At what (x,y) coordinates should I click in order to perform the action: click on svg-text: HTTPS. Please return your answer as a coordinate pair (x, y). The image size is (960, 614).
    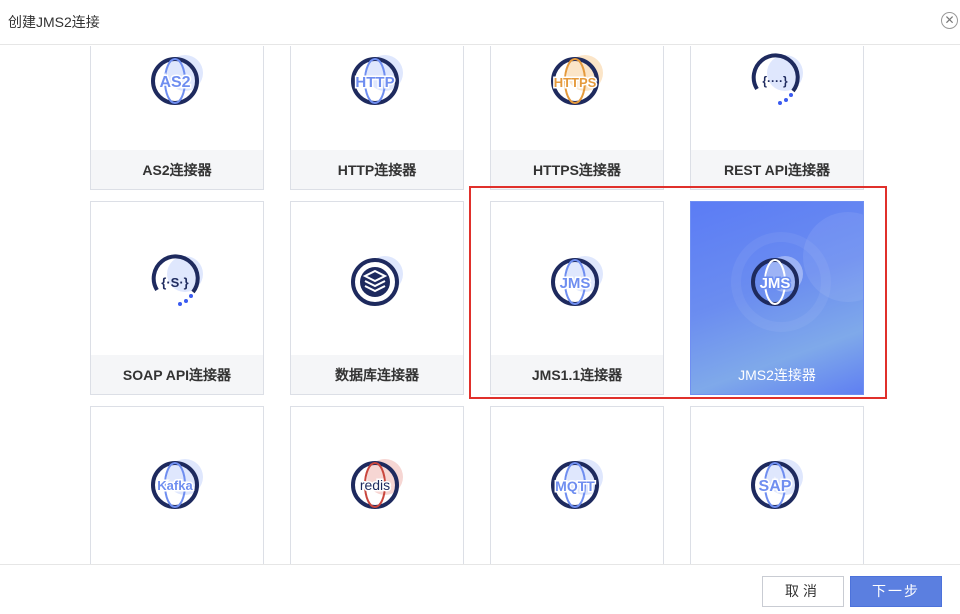
    Looking at the image, I should click on (575, 82).